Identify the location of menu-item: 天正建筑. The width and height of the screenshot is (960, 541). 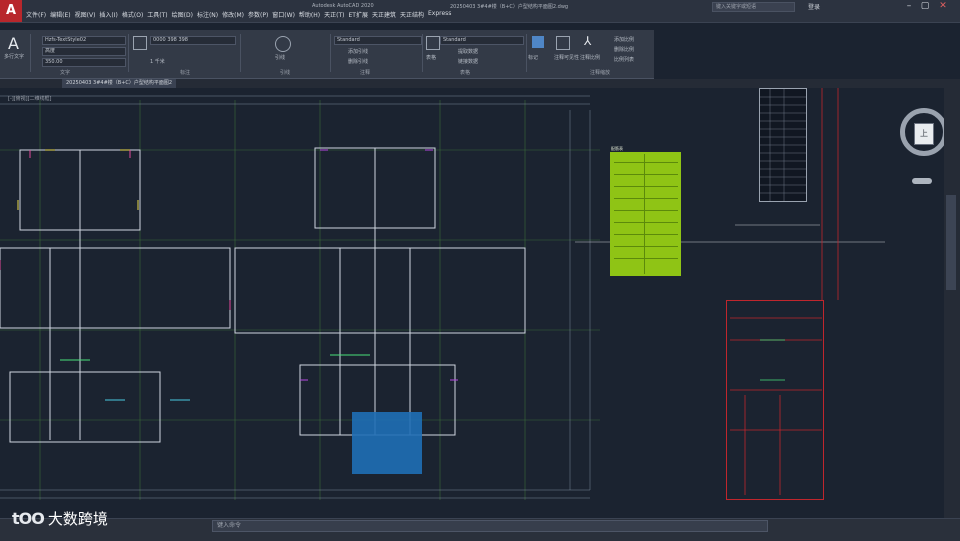
(384, 14).